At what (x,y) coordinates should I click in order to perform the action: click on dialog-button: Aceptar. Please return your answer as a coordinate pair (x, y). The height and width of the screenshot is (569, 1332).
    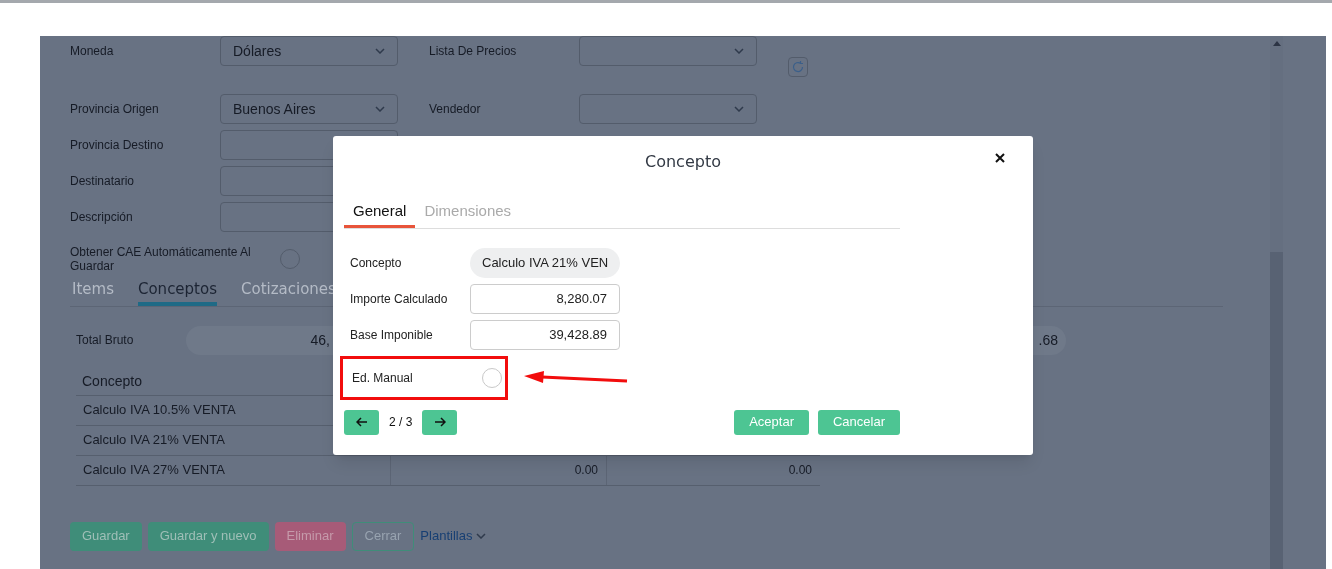
    Looking at the image, I should click on (771, 422).